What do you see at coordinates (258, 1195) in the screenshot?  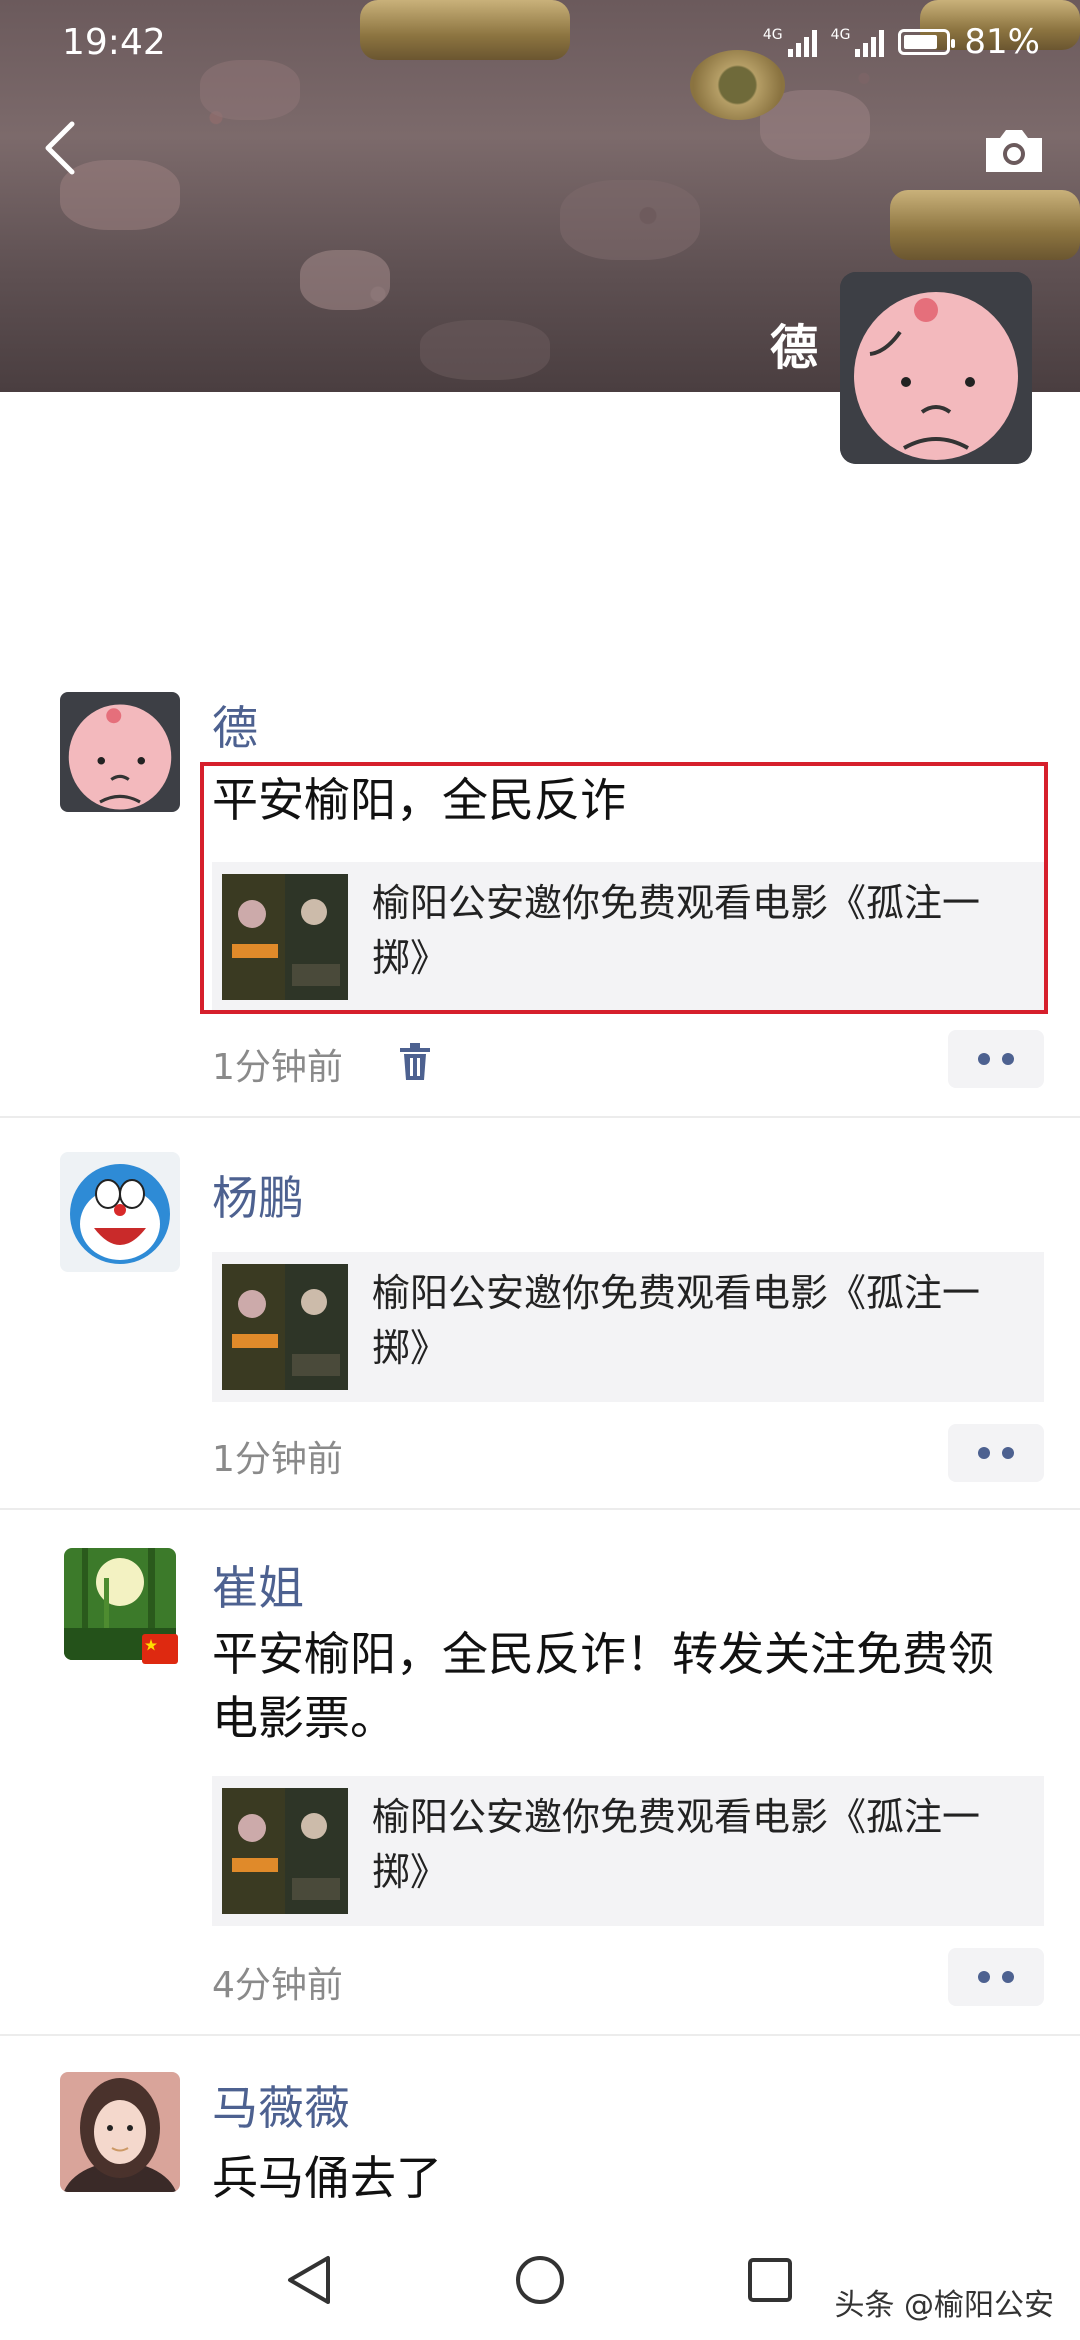 I see `post-author: 杨鹏` at bounding box center [258, 1195].